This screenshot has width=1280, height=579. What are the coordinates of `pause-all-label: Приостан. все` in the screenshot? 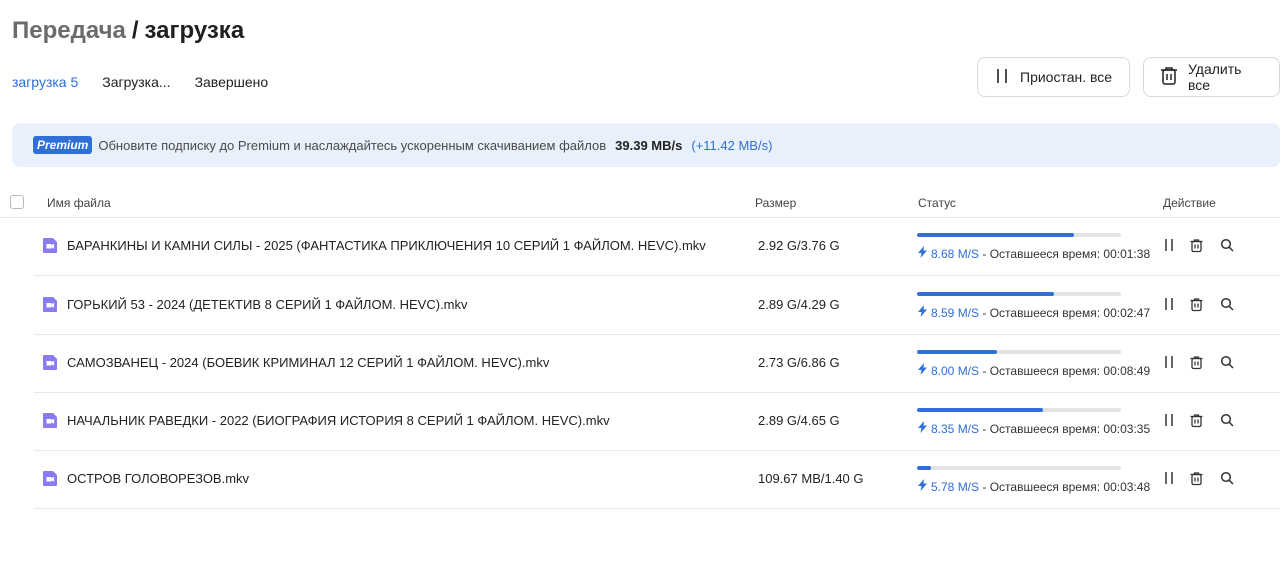 It's located at (1066, 77).